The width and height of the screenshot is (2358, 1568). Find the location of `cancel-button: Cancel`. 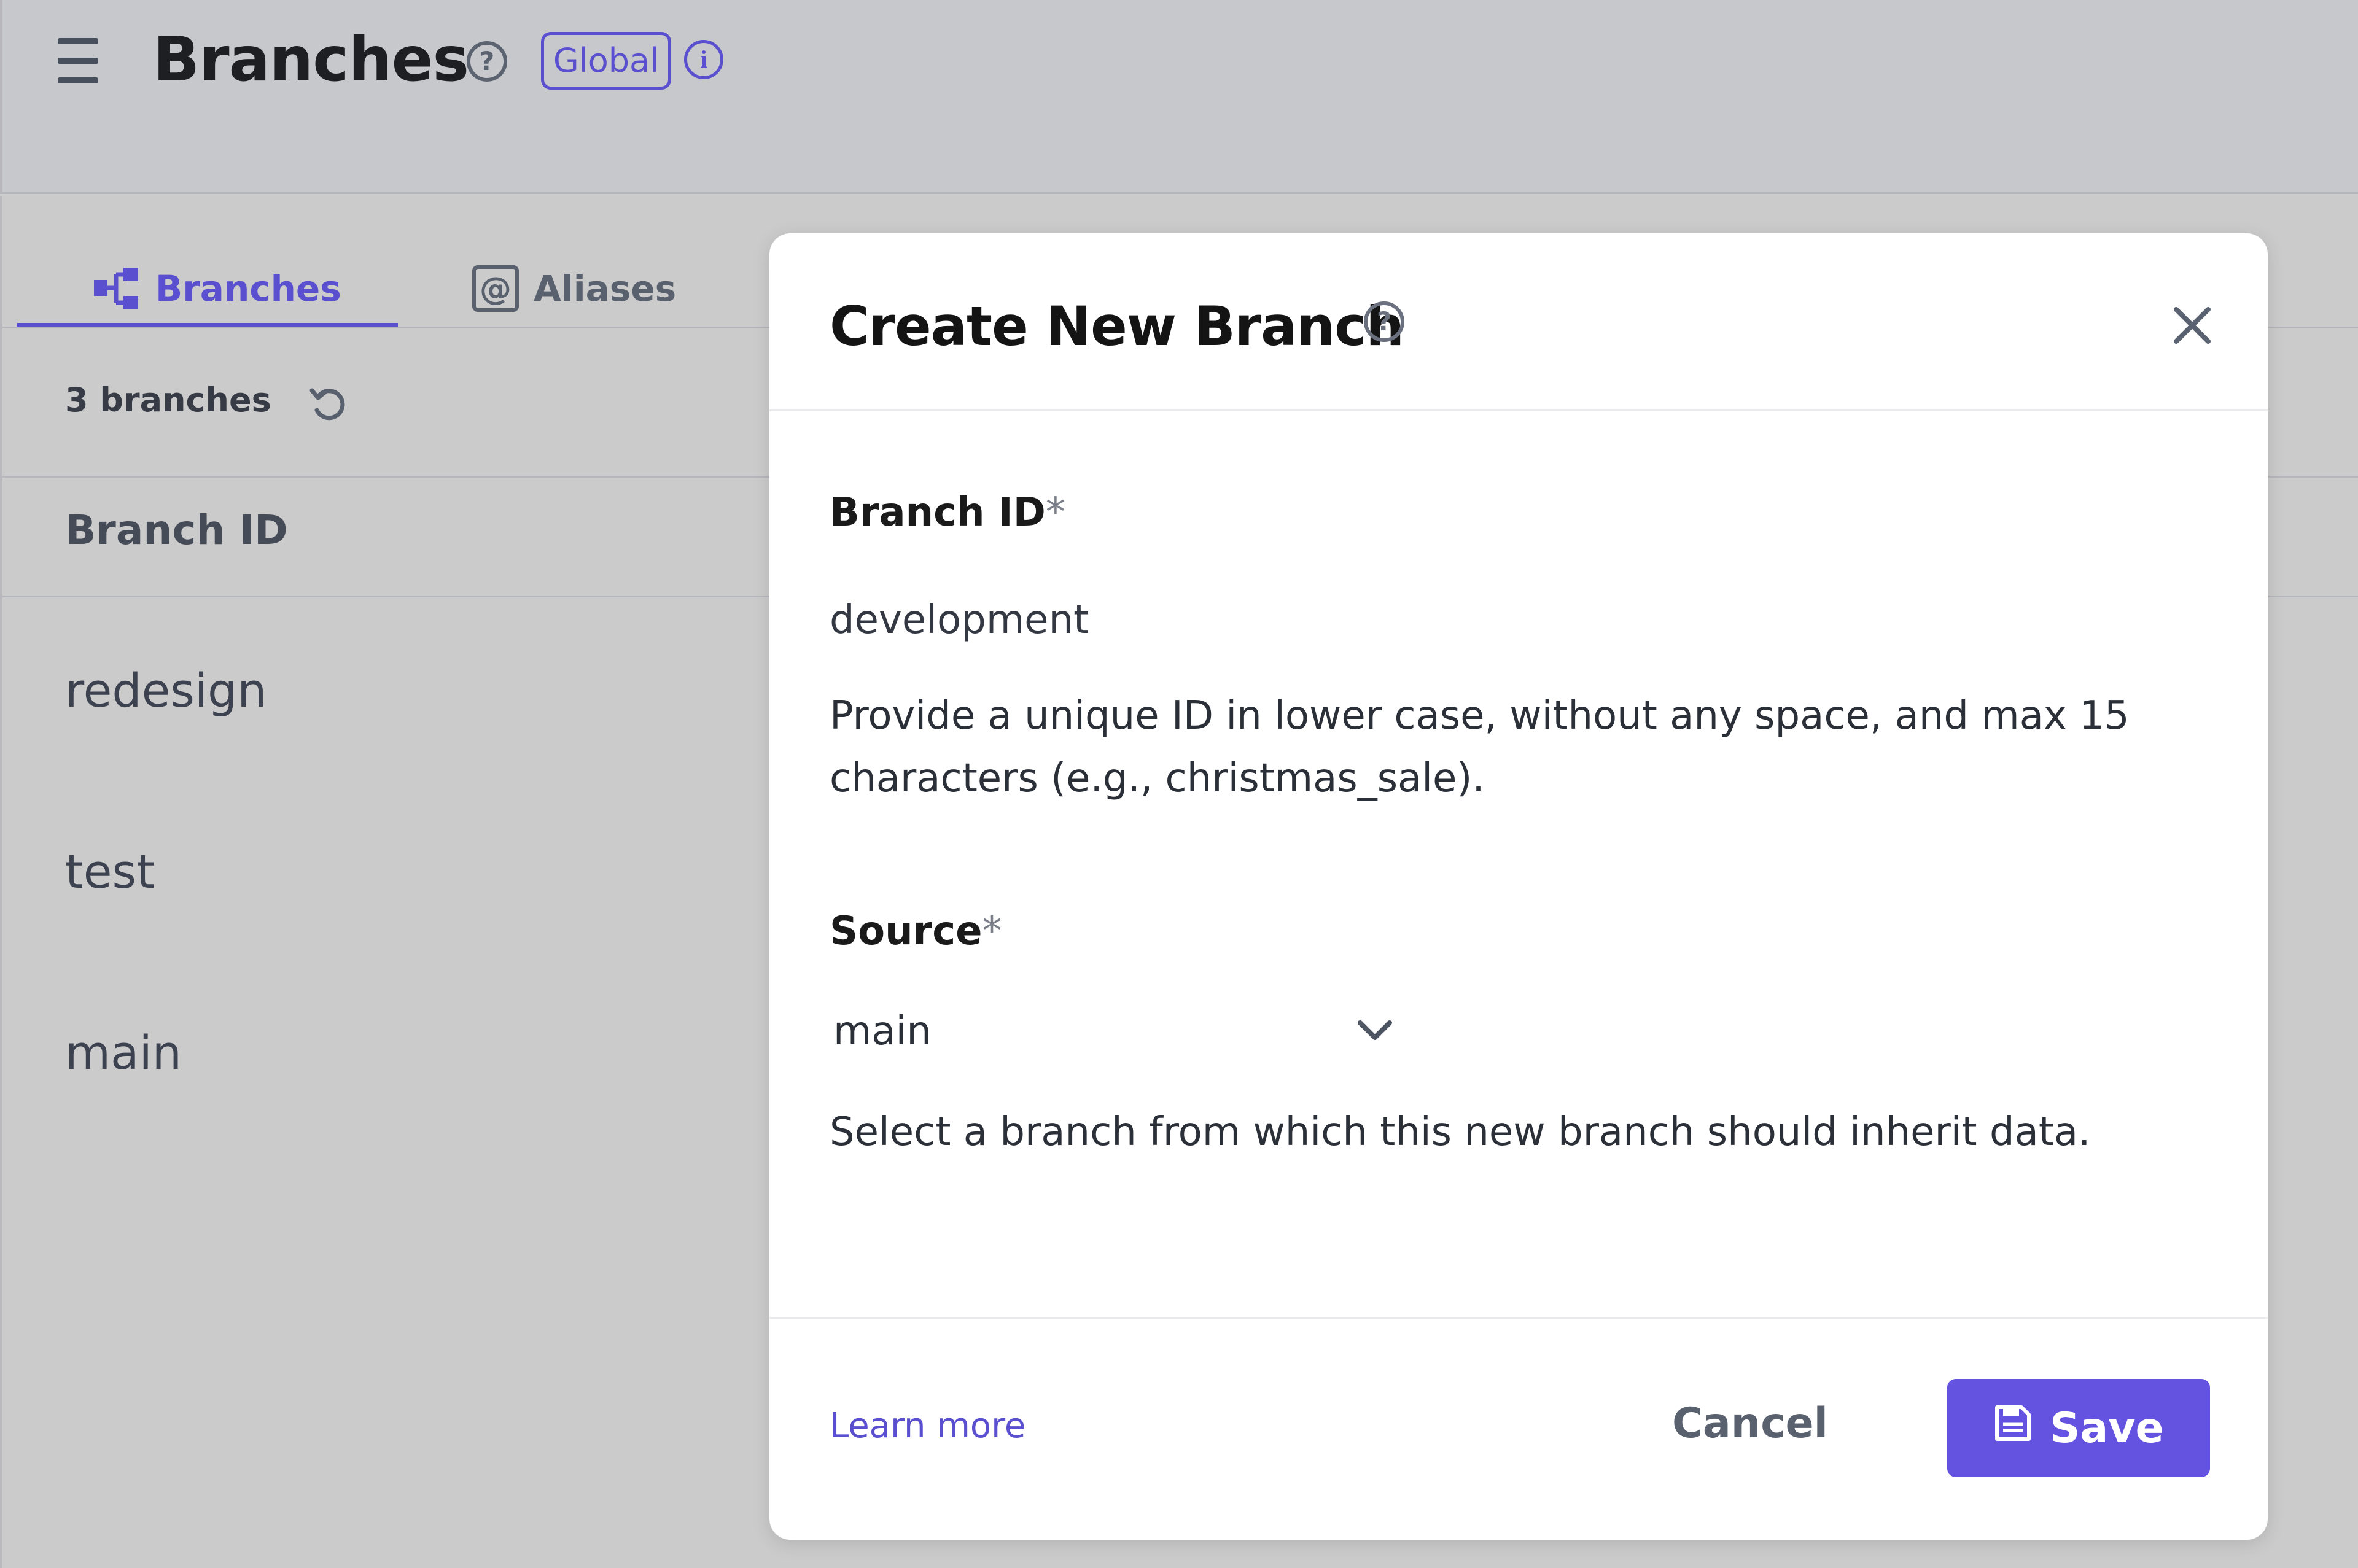

cancel-button: Cancel is located at coordinates (1750, 1423).